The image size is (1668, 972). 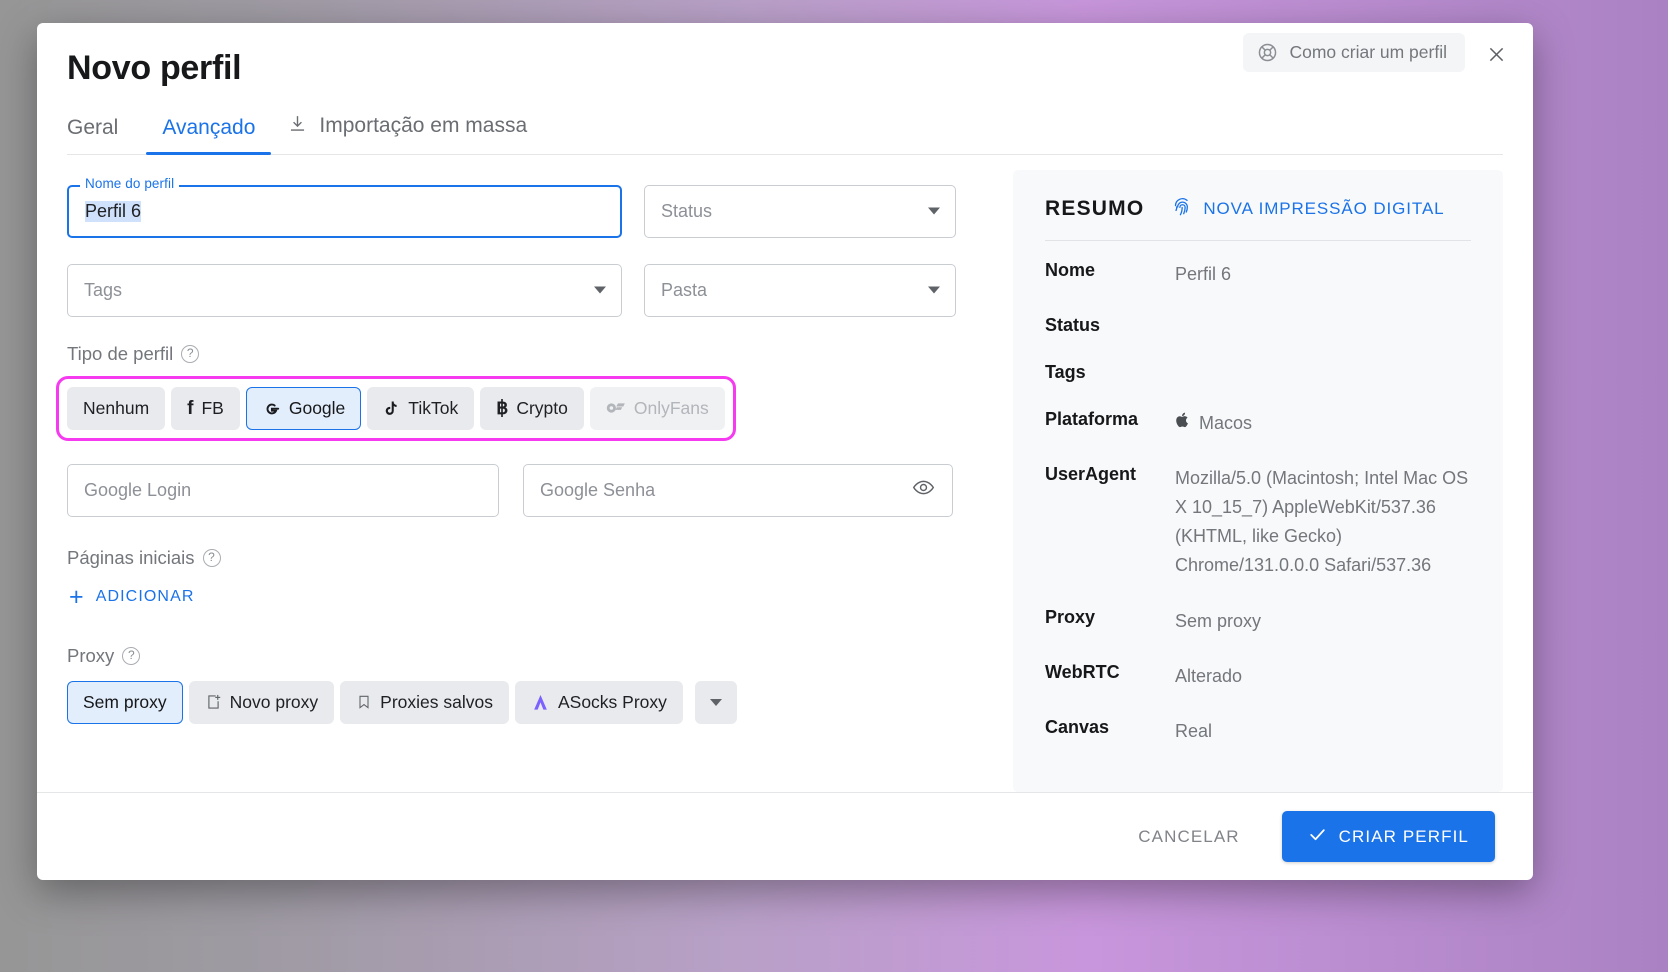 I want to click on help-pill-label: Como criar um perfil, so click(x=1368, y=52).